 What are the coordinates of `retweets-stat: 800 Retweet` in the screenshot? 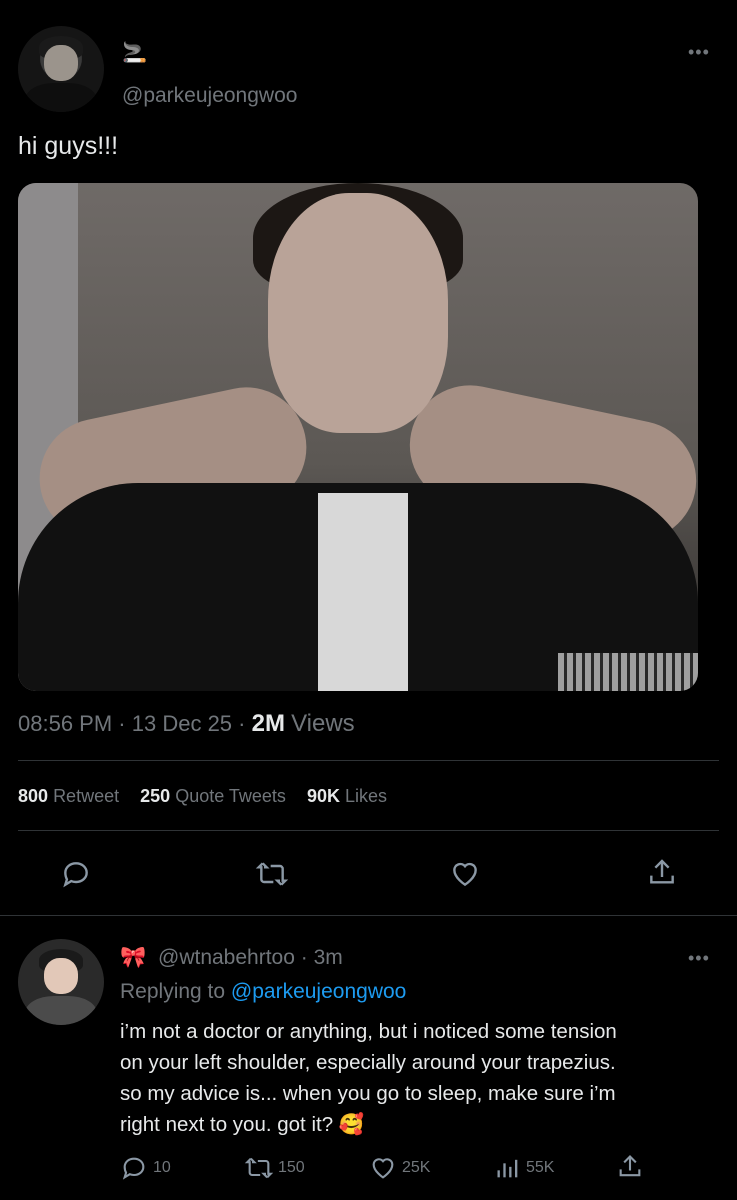 It's located at (71, 796).